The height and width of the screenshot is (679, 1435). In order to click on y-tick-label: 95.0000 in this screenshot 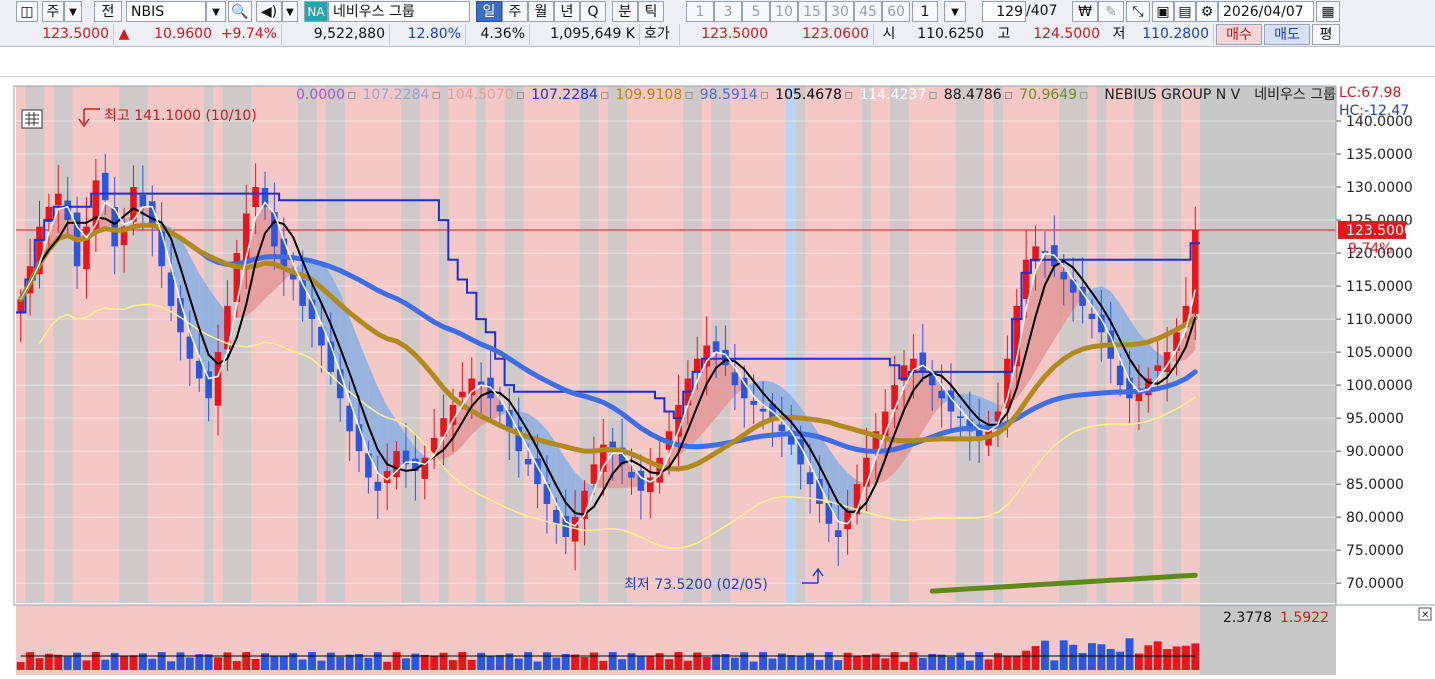, I will do `click(1375, 419)`.